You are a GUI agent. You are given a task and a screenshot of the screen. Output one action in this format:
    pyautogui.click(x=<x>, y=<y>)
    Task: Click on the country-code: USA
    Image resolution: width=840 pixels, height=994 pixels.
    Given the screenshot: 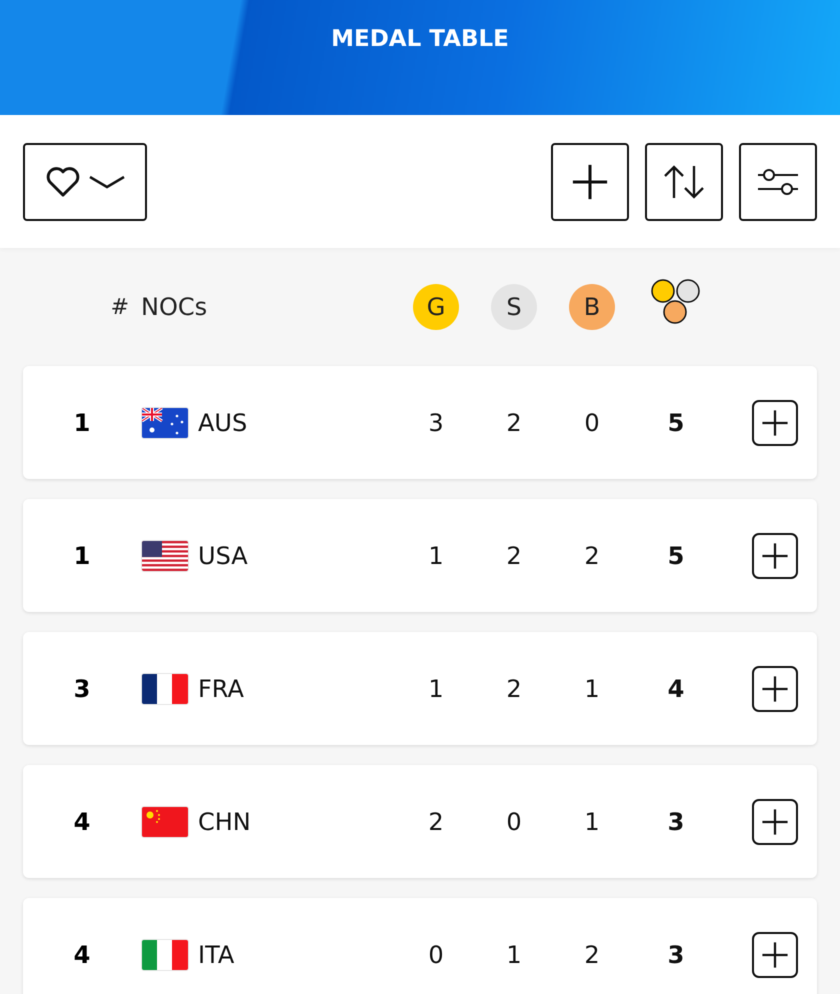 What is the action you would take?
    pyautogui.click(x=223, y=556)
    